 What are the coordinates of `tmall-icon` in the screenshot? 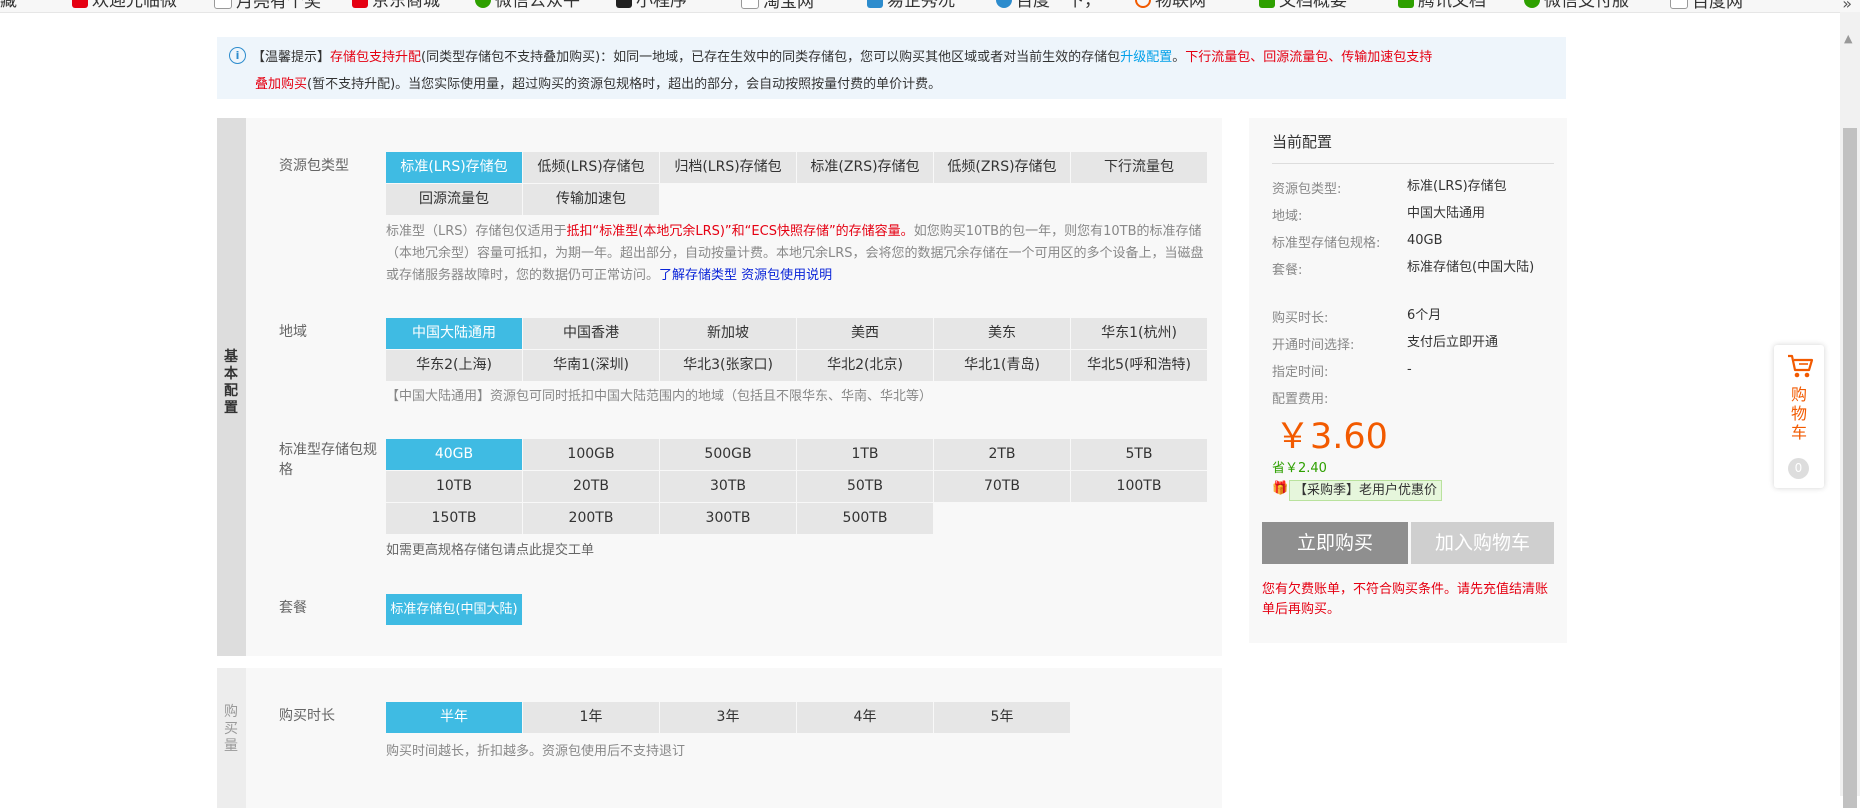 It's located at (80, 4).